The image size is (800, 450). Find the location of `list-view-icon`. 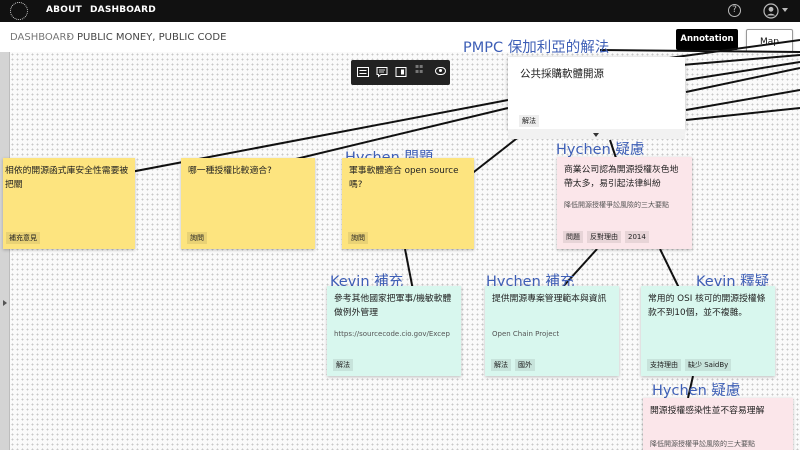

list-view-icon is located at coordinates (363, 72).